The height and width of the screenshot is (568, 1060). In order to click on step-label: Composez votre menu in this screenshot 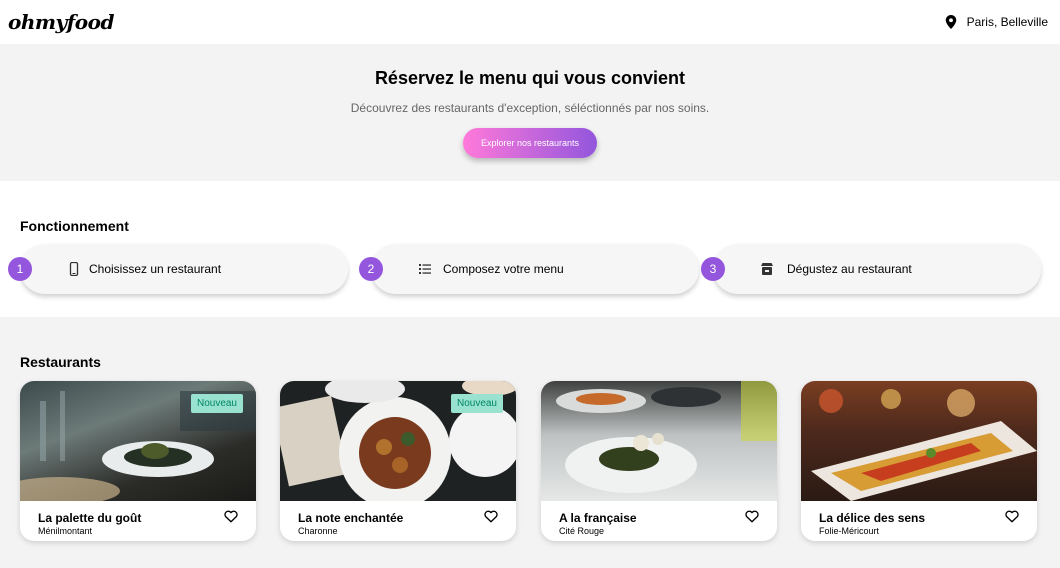, I will do `click(503, 269)`.